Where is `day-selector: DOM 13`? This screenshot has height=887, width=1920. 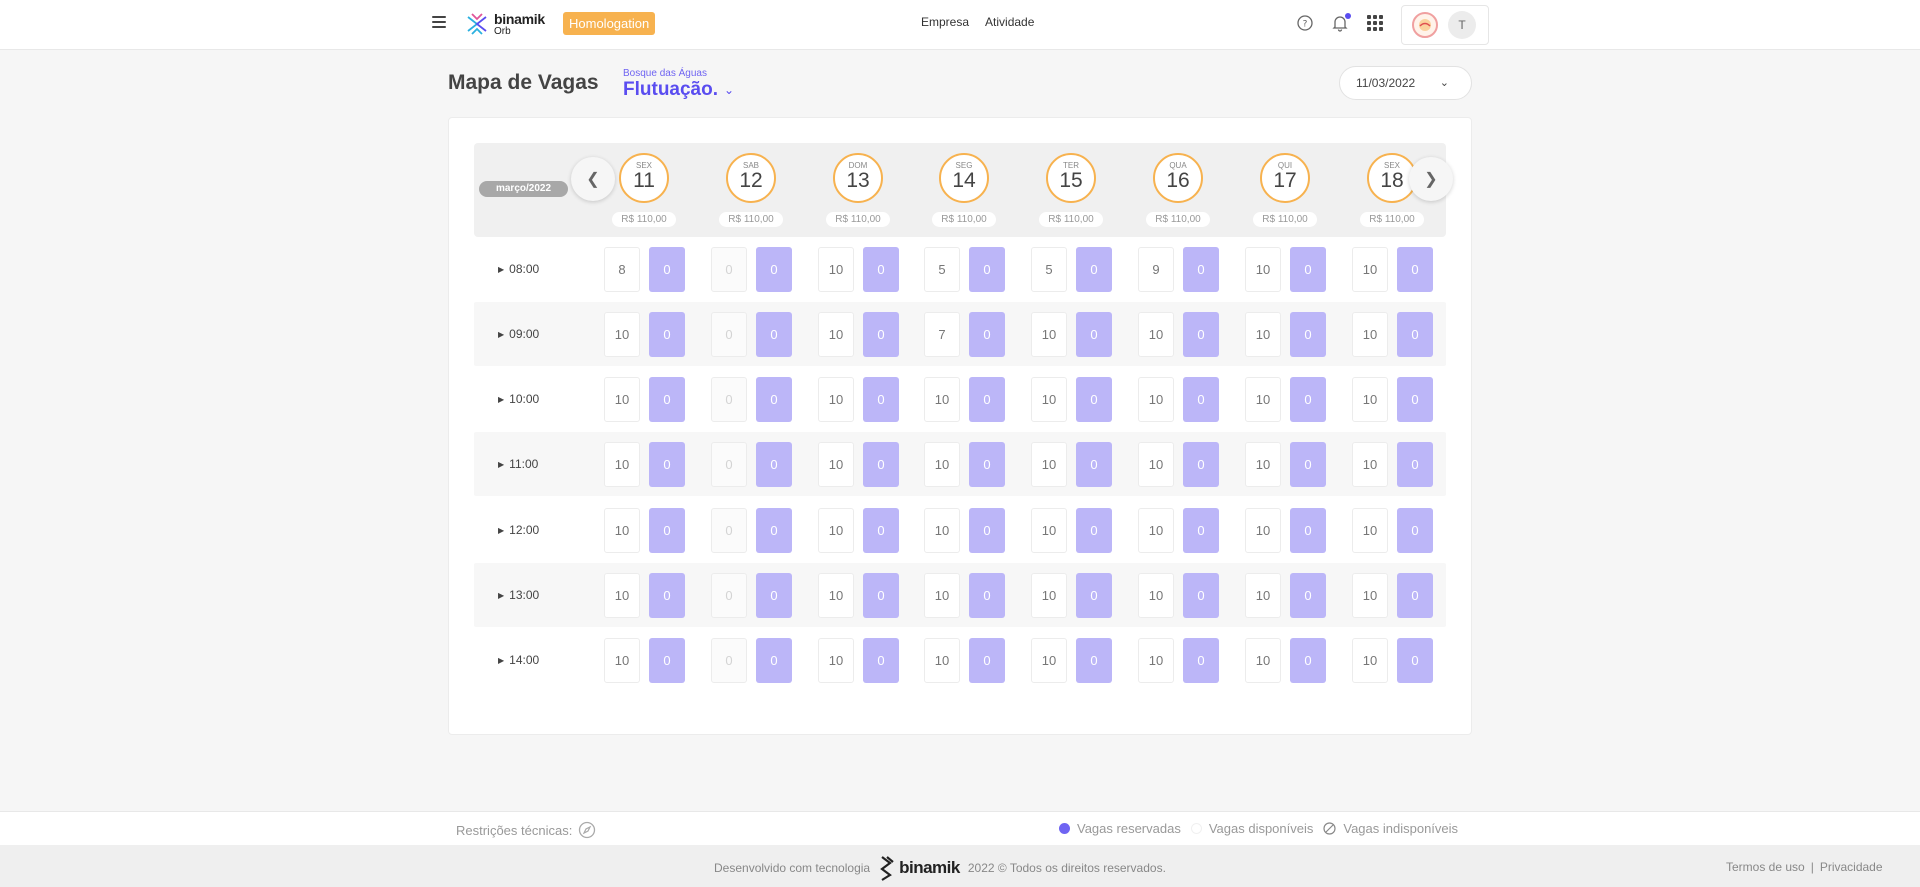 day-selector: DOM 13 is located at coordinates (858, 178).